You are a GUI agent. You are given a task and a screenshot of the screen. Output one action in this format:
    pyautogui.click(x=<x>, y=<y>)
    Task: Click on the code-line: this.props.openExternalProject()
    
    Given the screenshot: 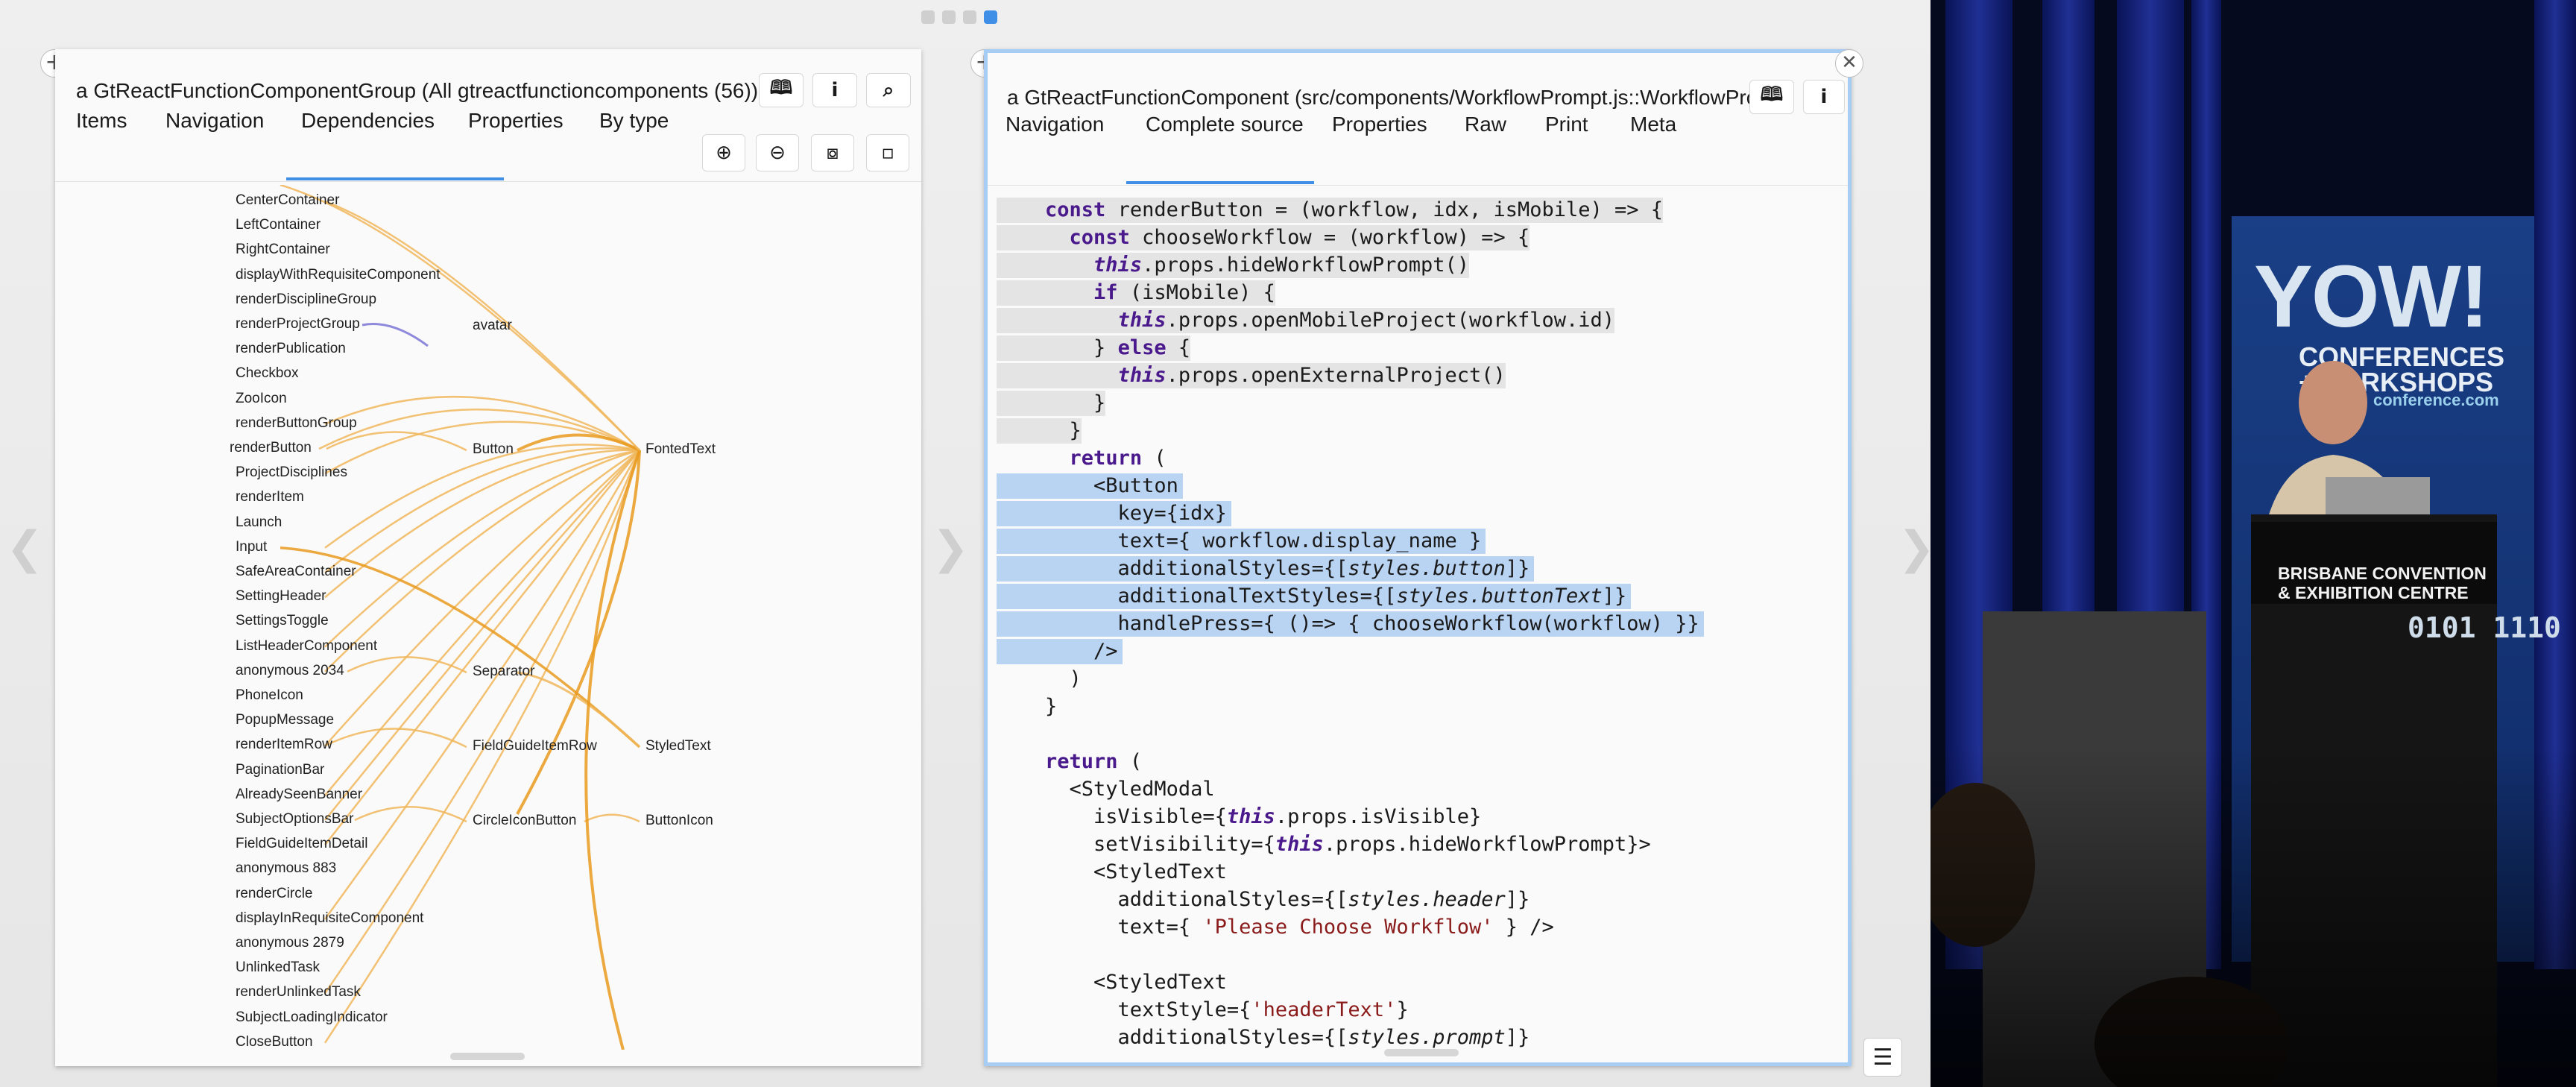 What is the action you would take?
    pyautogui.click(x=1251, y=376)
    